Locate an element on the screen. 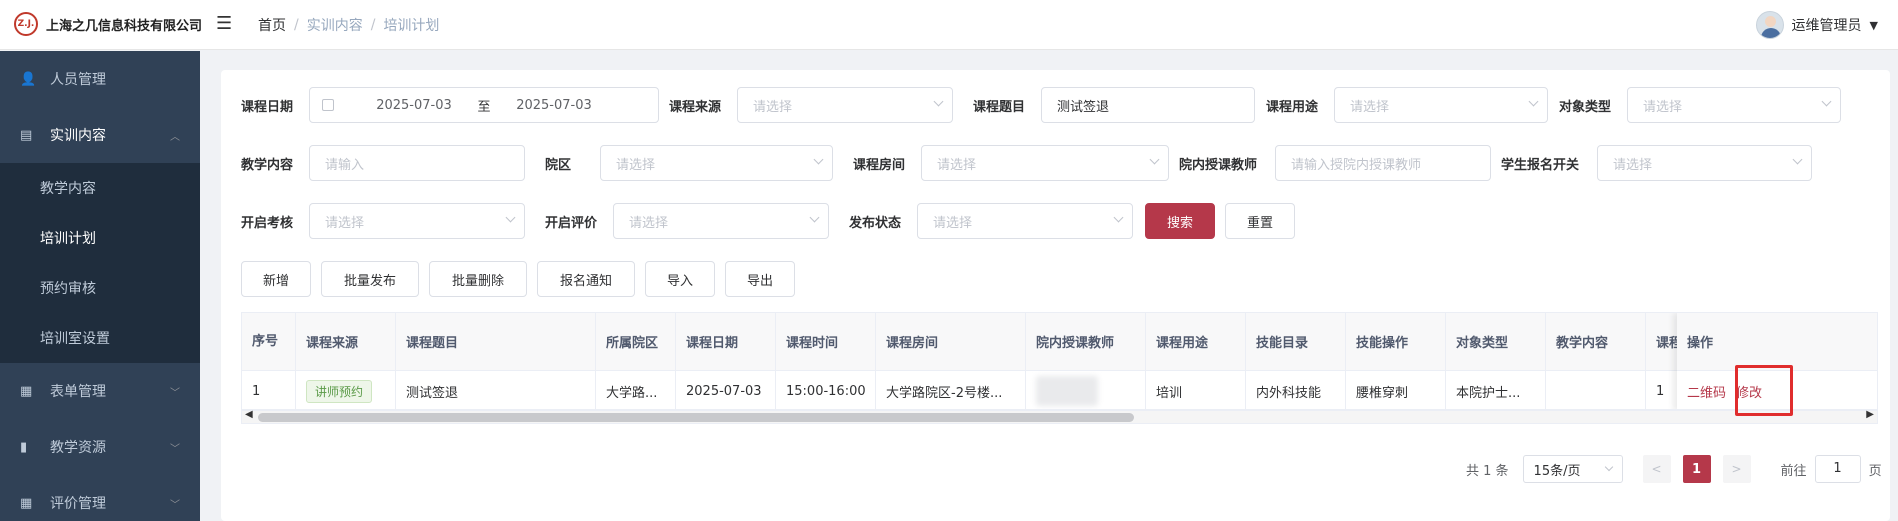 The image size is (1898, 521). caret-down-icon: ▼ is located at coordinates (1874, 25).